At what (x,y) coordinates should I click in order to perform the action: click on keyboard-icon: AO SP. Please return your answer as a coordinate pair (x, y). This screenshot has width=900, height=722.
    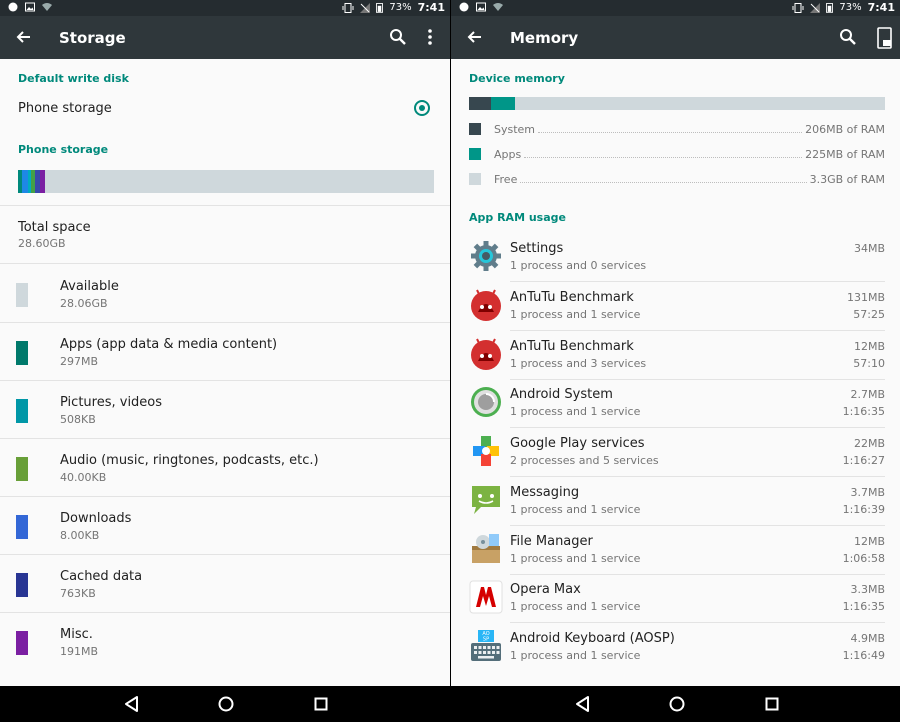
    Looking at the image, I should click on (486, 646).